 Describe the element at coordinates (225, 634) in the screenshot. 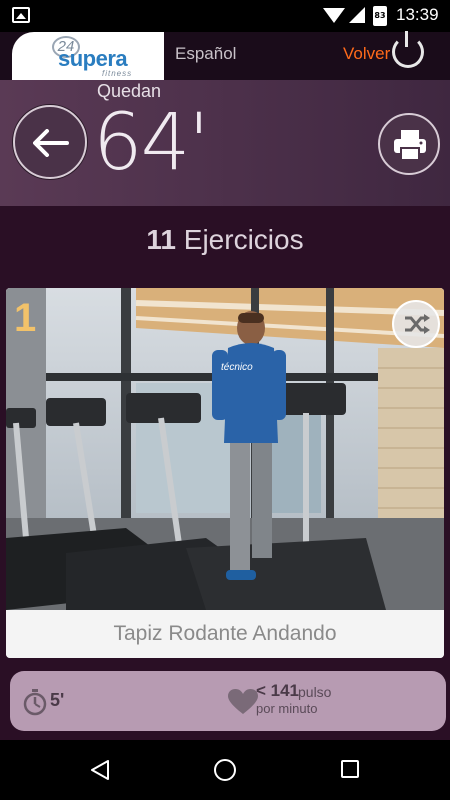

I see `exercise-title: Tapiz Rodante Andando` at that location.